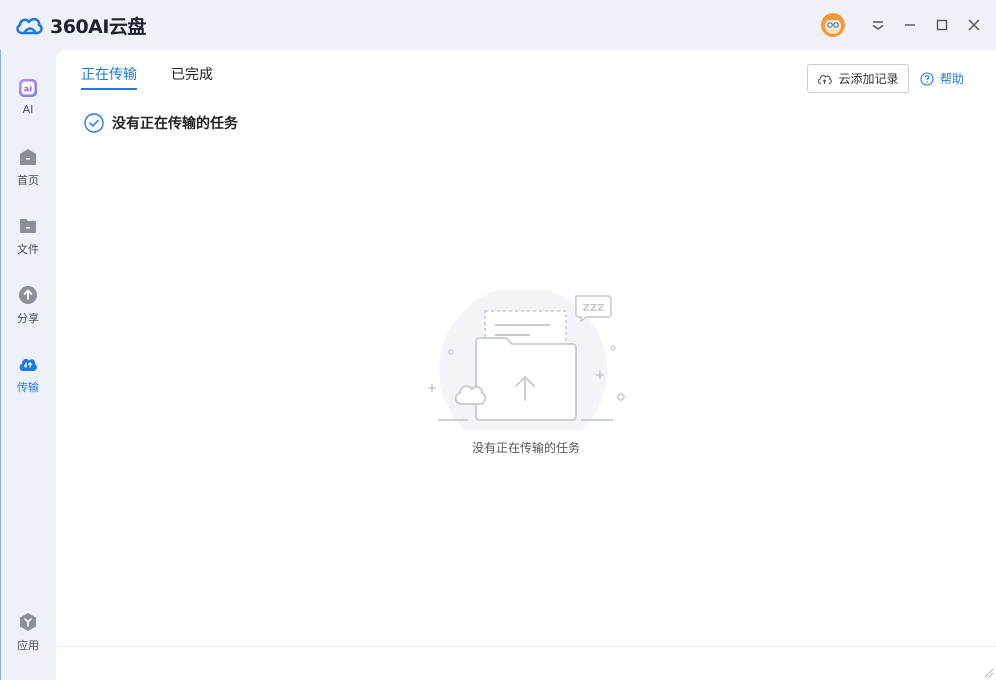 The width and height of the screenshot is (996, 680). What do you see at coordinates (28, 622) in the screenshot?
I see `apps-icon` at bounding box center [28, 622].